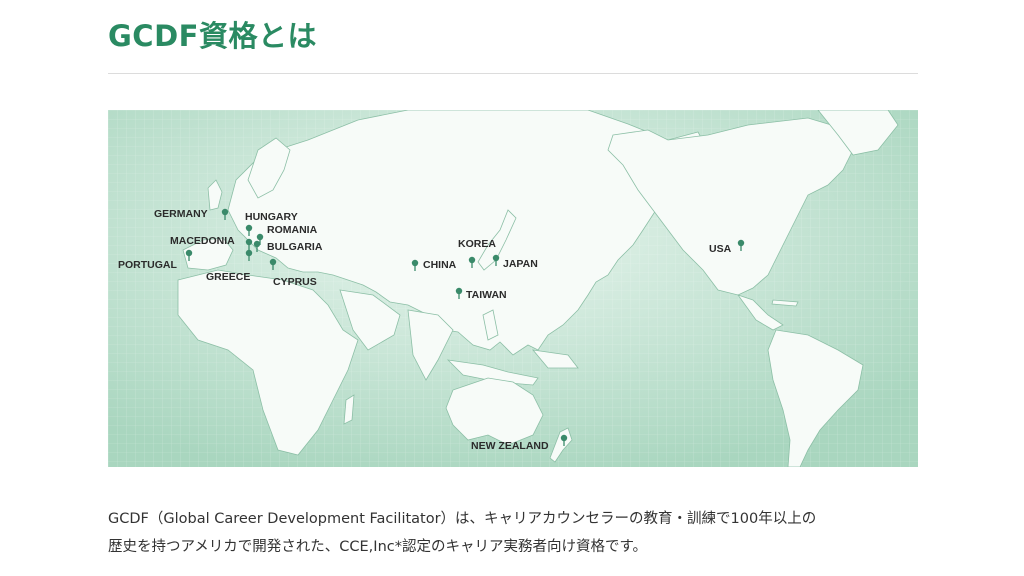 The width and height of the screenshot is (1024, 576). Describe the element at coordinates (720, 249) in the screenshot. I see `label-usa: USA` at that location.